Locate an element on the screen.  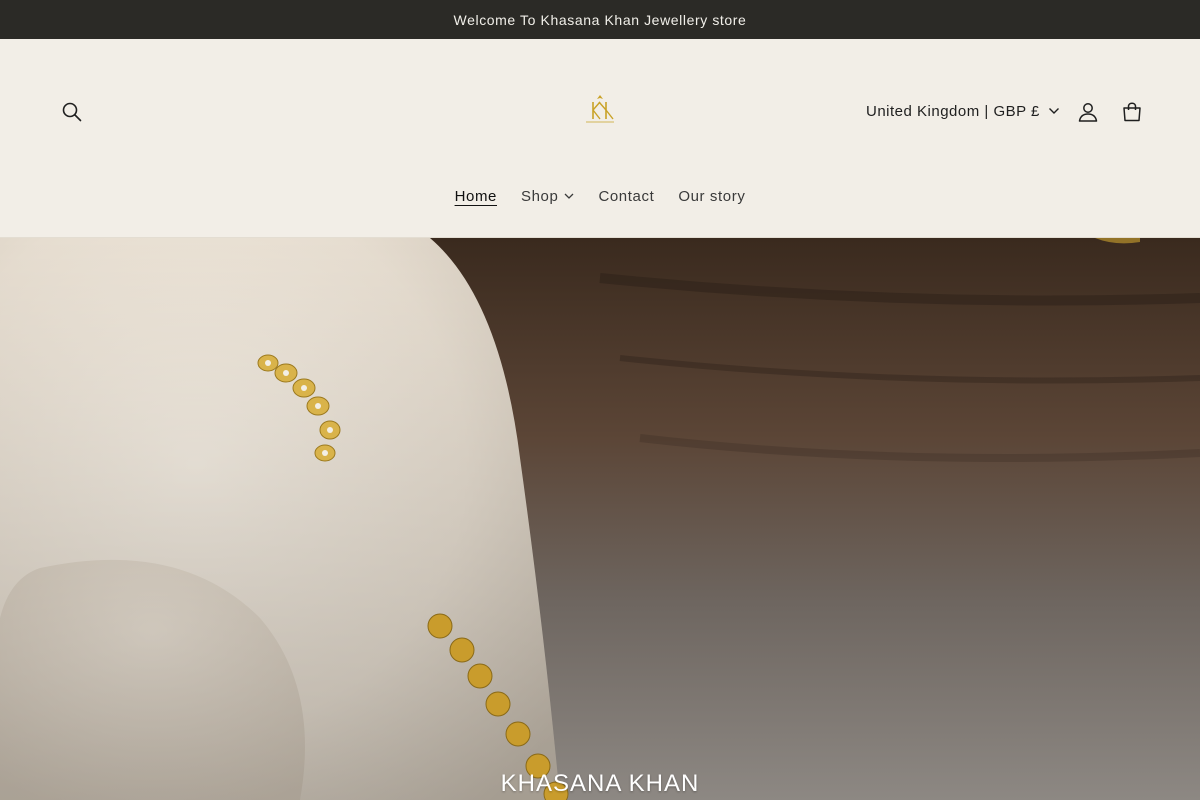
announcement-bar: Welcome To Khasana Khan Jewellery store is located at coordinates (600, 19).